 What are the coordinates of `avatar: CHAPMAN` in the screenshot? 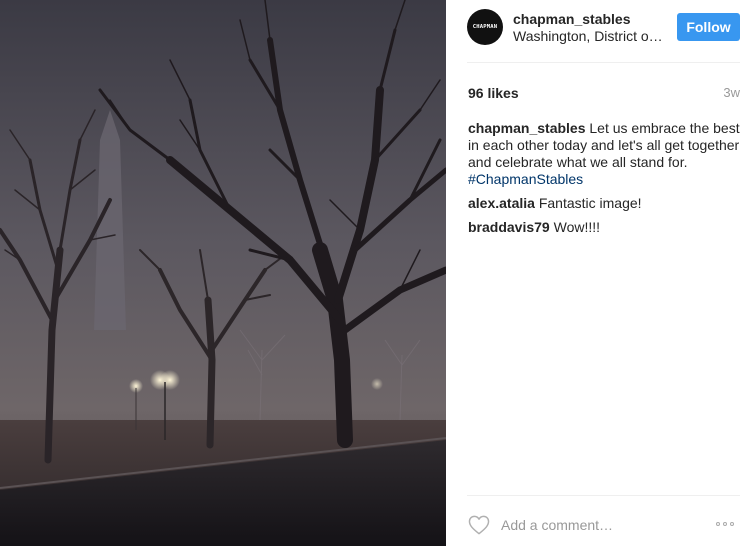 It's located at (485, 27).